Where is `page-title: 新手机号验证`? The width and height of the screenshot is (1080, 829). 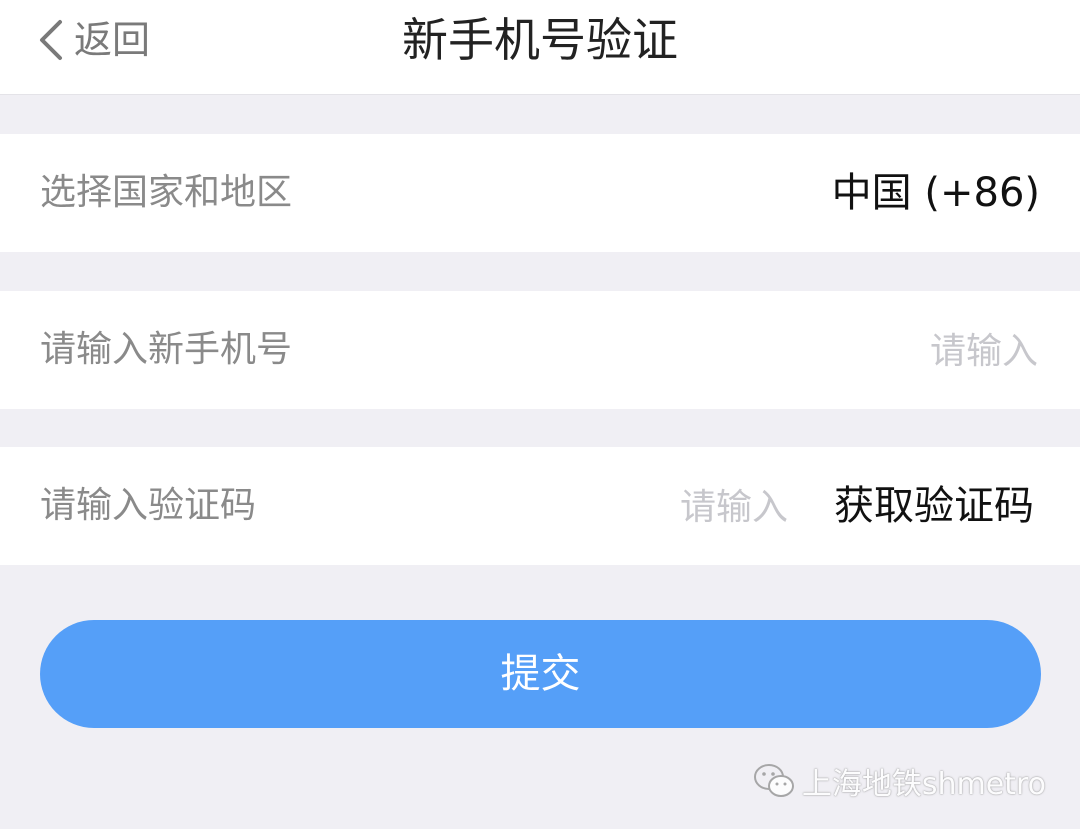 page-title: 新手机号验证 is located at coordinates (540, 40).